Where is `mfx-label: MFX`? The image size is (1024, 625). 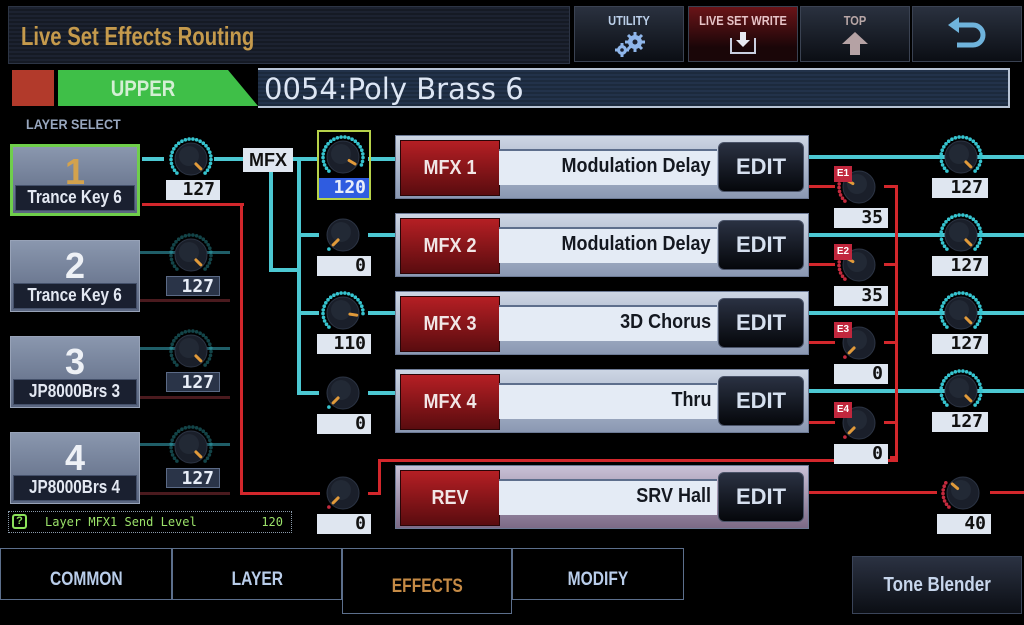
mfx-label: MFX is located at coordinates (268, 160).